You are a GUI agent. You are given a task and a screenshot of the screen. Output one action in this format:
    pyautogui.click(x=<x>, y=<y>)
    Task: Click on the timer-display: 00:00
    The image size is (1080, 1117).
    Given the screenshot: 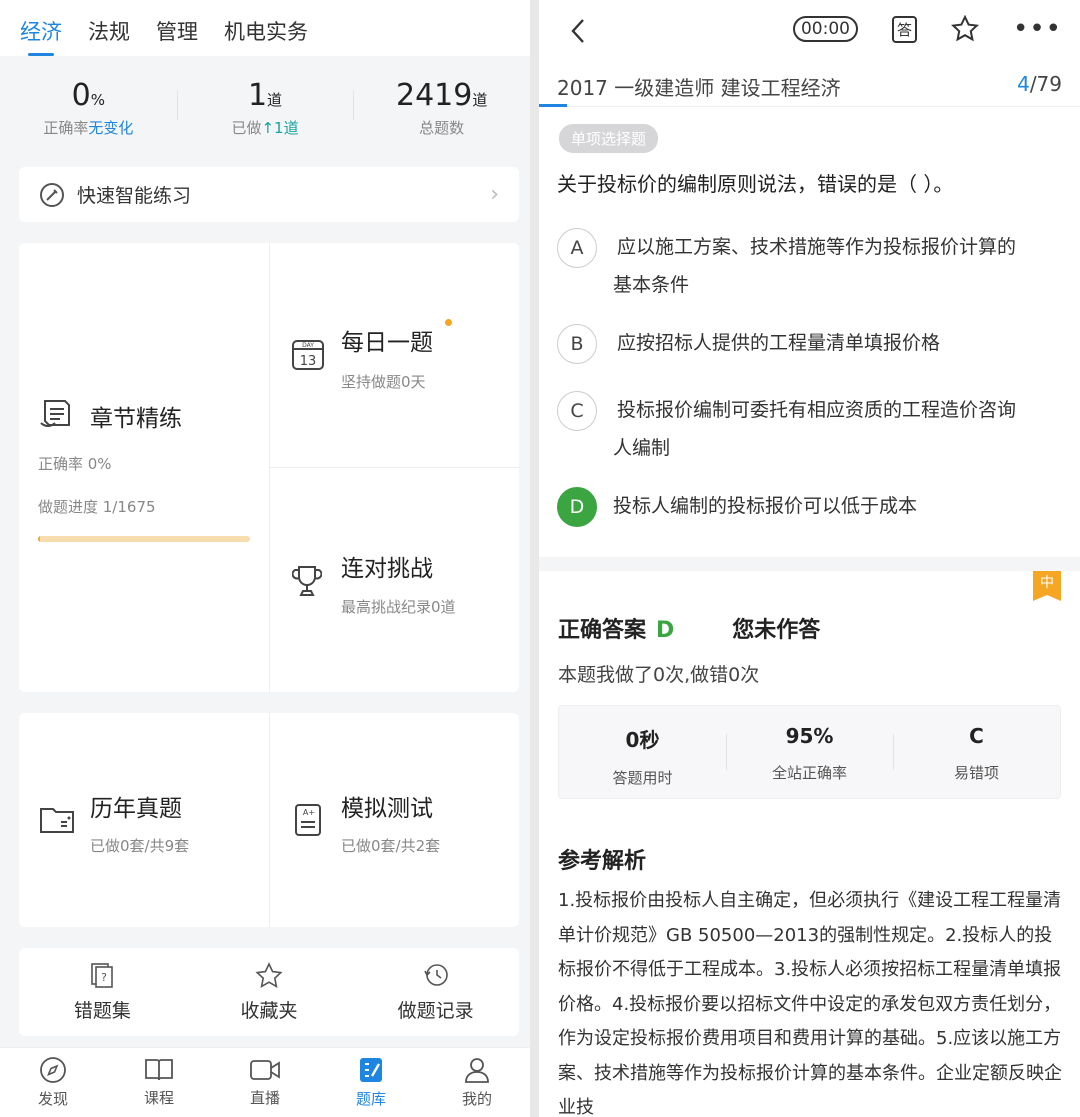 What is the action you would take?
    pyautogui.click(x=825, y=29)
    